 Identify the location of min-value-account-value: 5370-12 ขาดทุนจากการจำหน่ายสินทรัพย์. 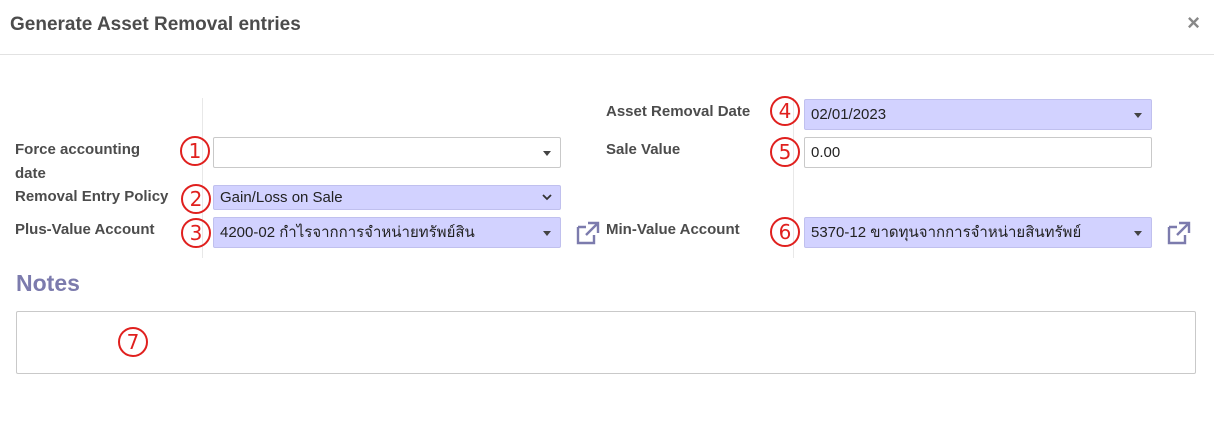
(946, 232).